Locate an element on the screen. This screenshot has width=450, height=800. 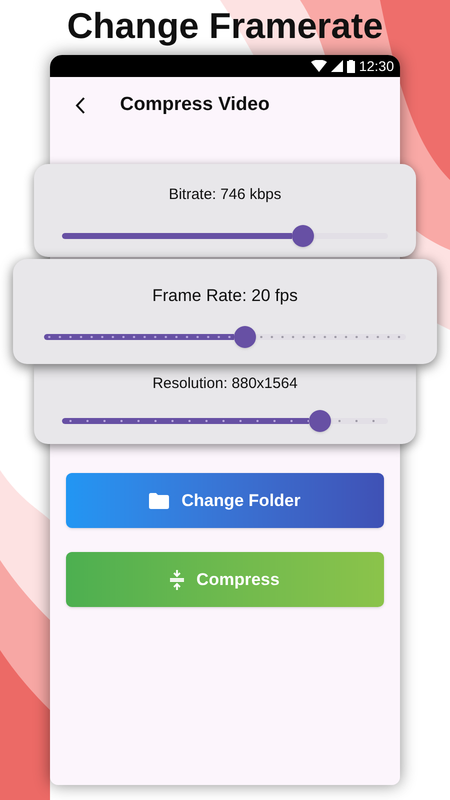
slider-label: Resolution: 880x1564 is located at coordinates (225, 384).